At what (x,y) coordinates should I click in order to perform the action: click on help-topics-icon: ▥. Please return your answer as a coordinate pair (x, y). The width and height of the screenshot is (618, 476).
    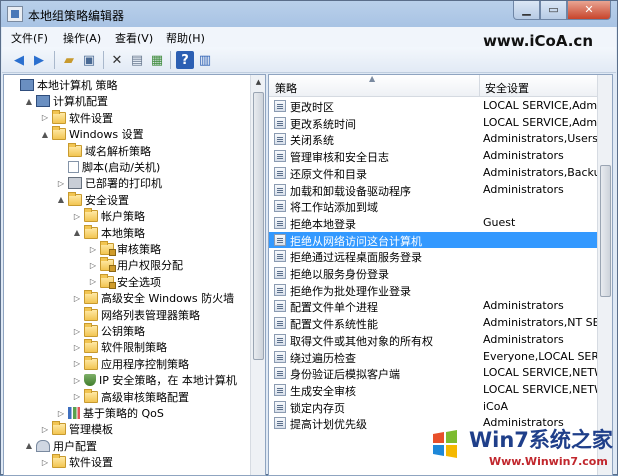
    Looking at the image, I should click on (205, 60).